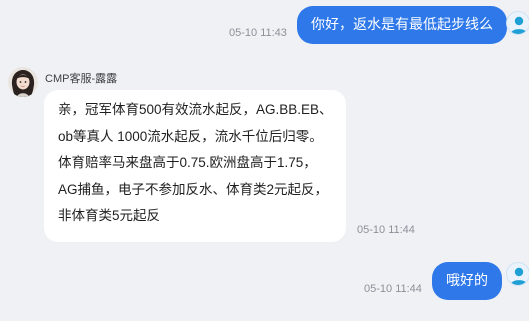 The image size is (529, 321). I want to click on agent-message-line: 体育赔率马来盘高于0.75.欧洲盘高于1.75，, so click(187, 162).